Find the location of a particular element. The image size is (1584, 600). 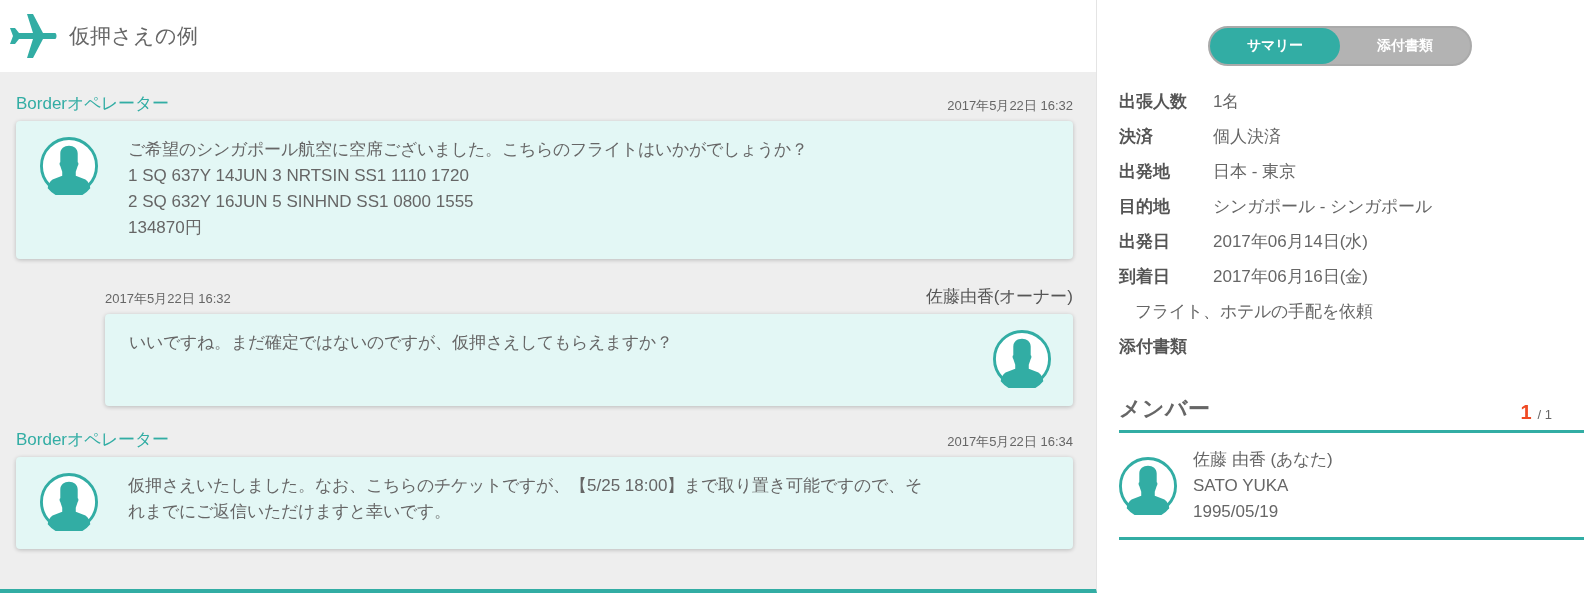

field-value: シンガポール - シンガポール is located at coordinates (1323, 207).